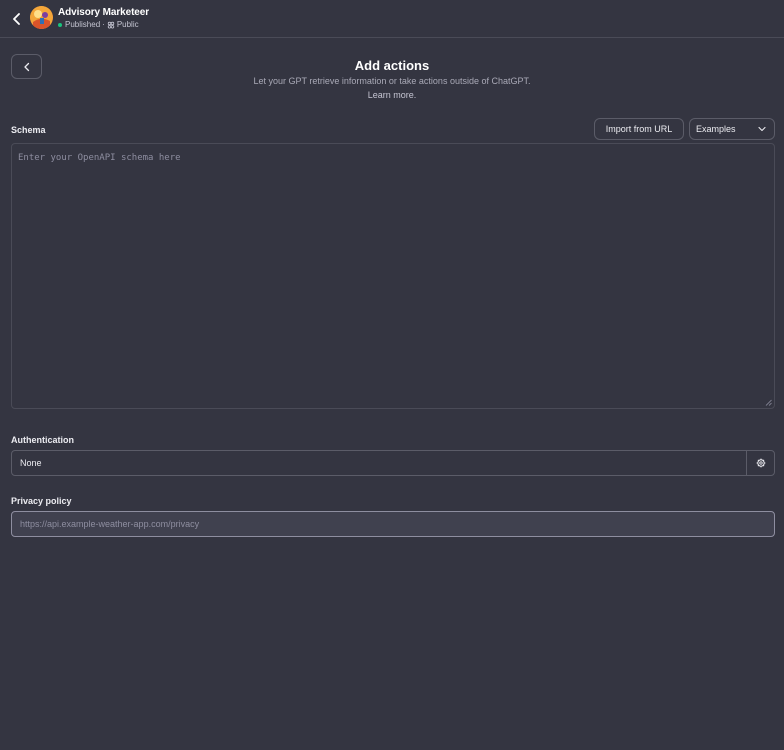 The image size is (784, 750). I want to click on visibility-text: Public, so click(127, 24).